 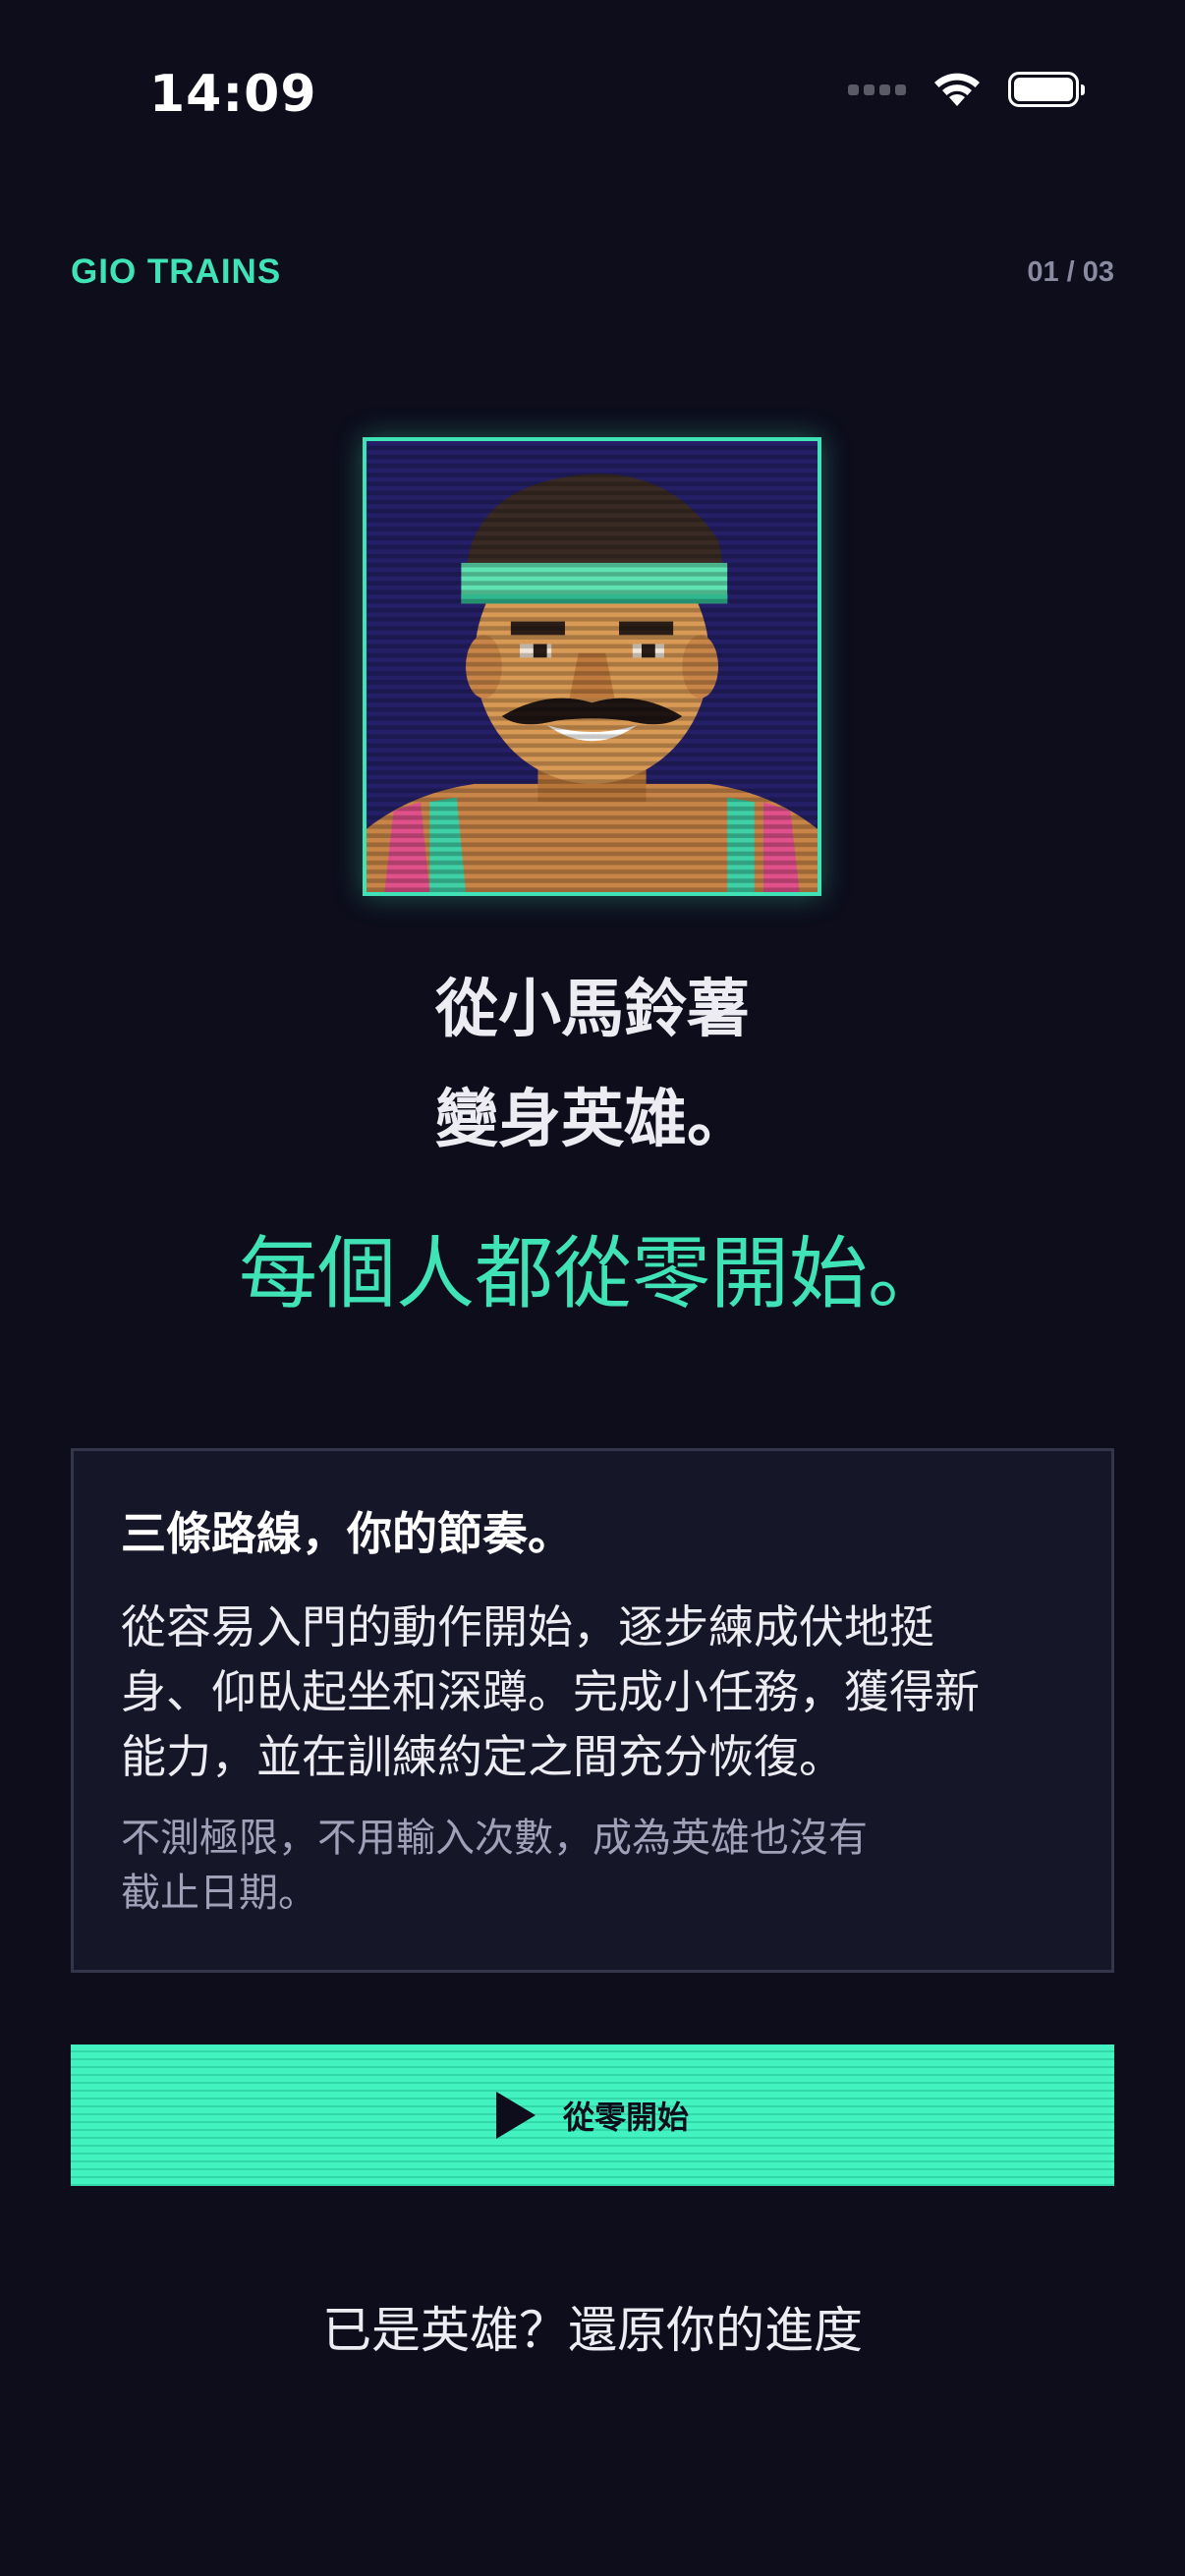 I want to click on start-from-zero-button: 從零開始, so click(x=592, y=2115).